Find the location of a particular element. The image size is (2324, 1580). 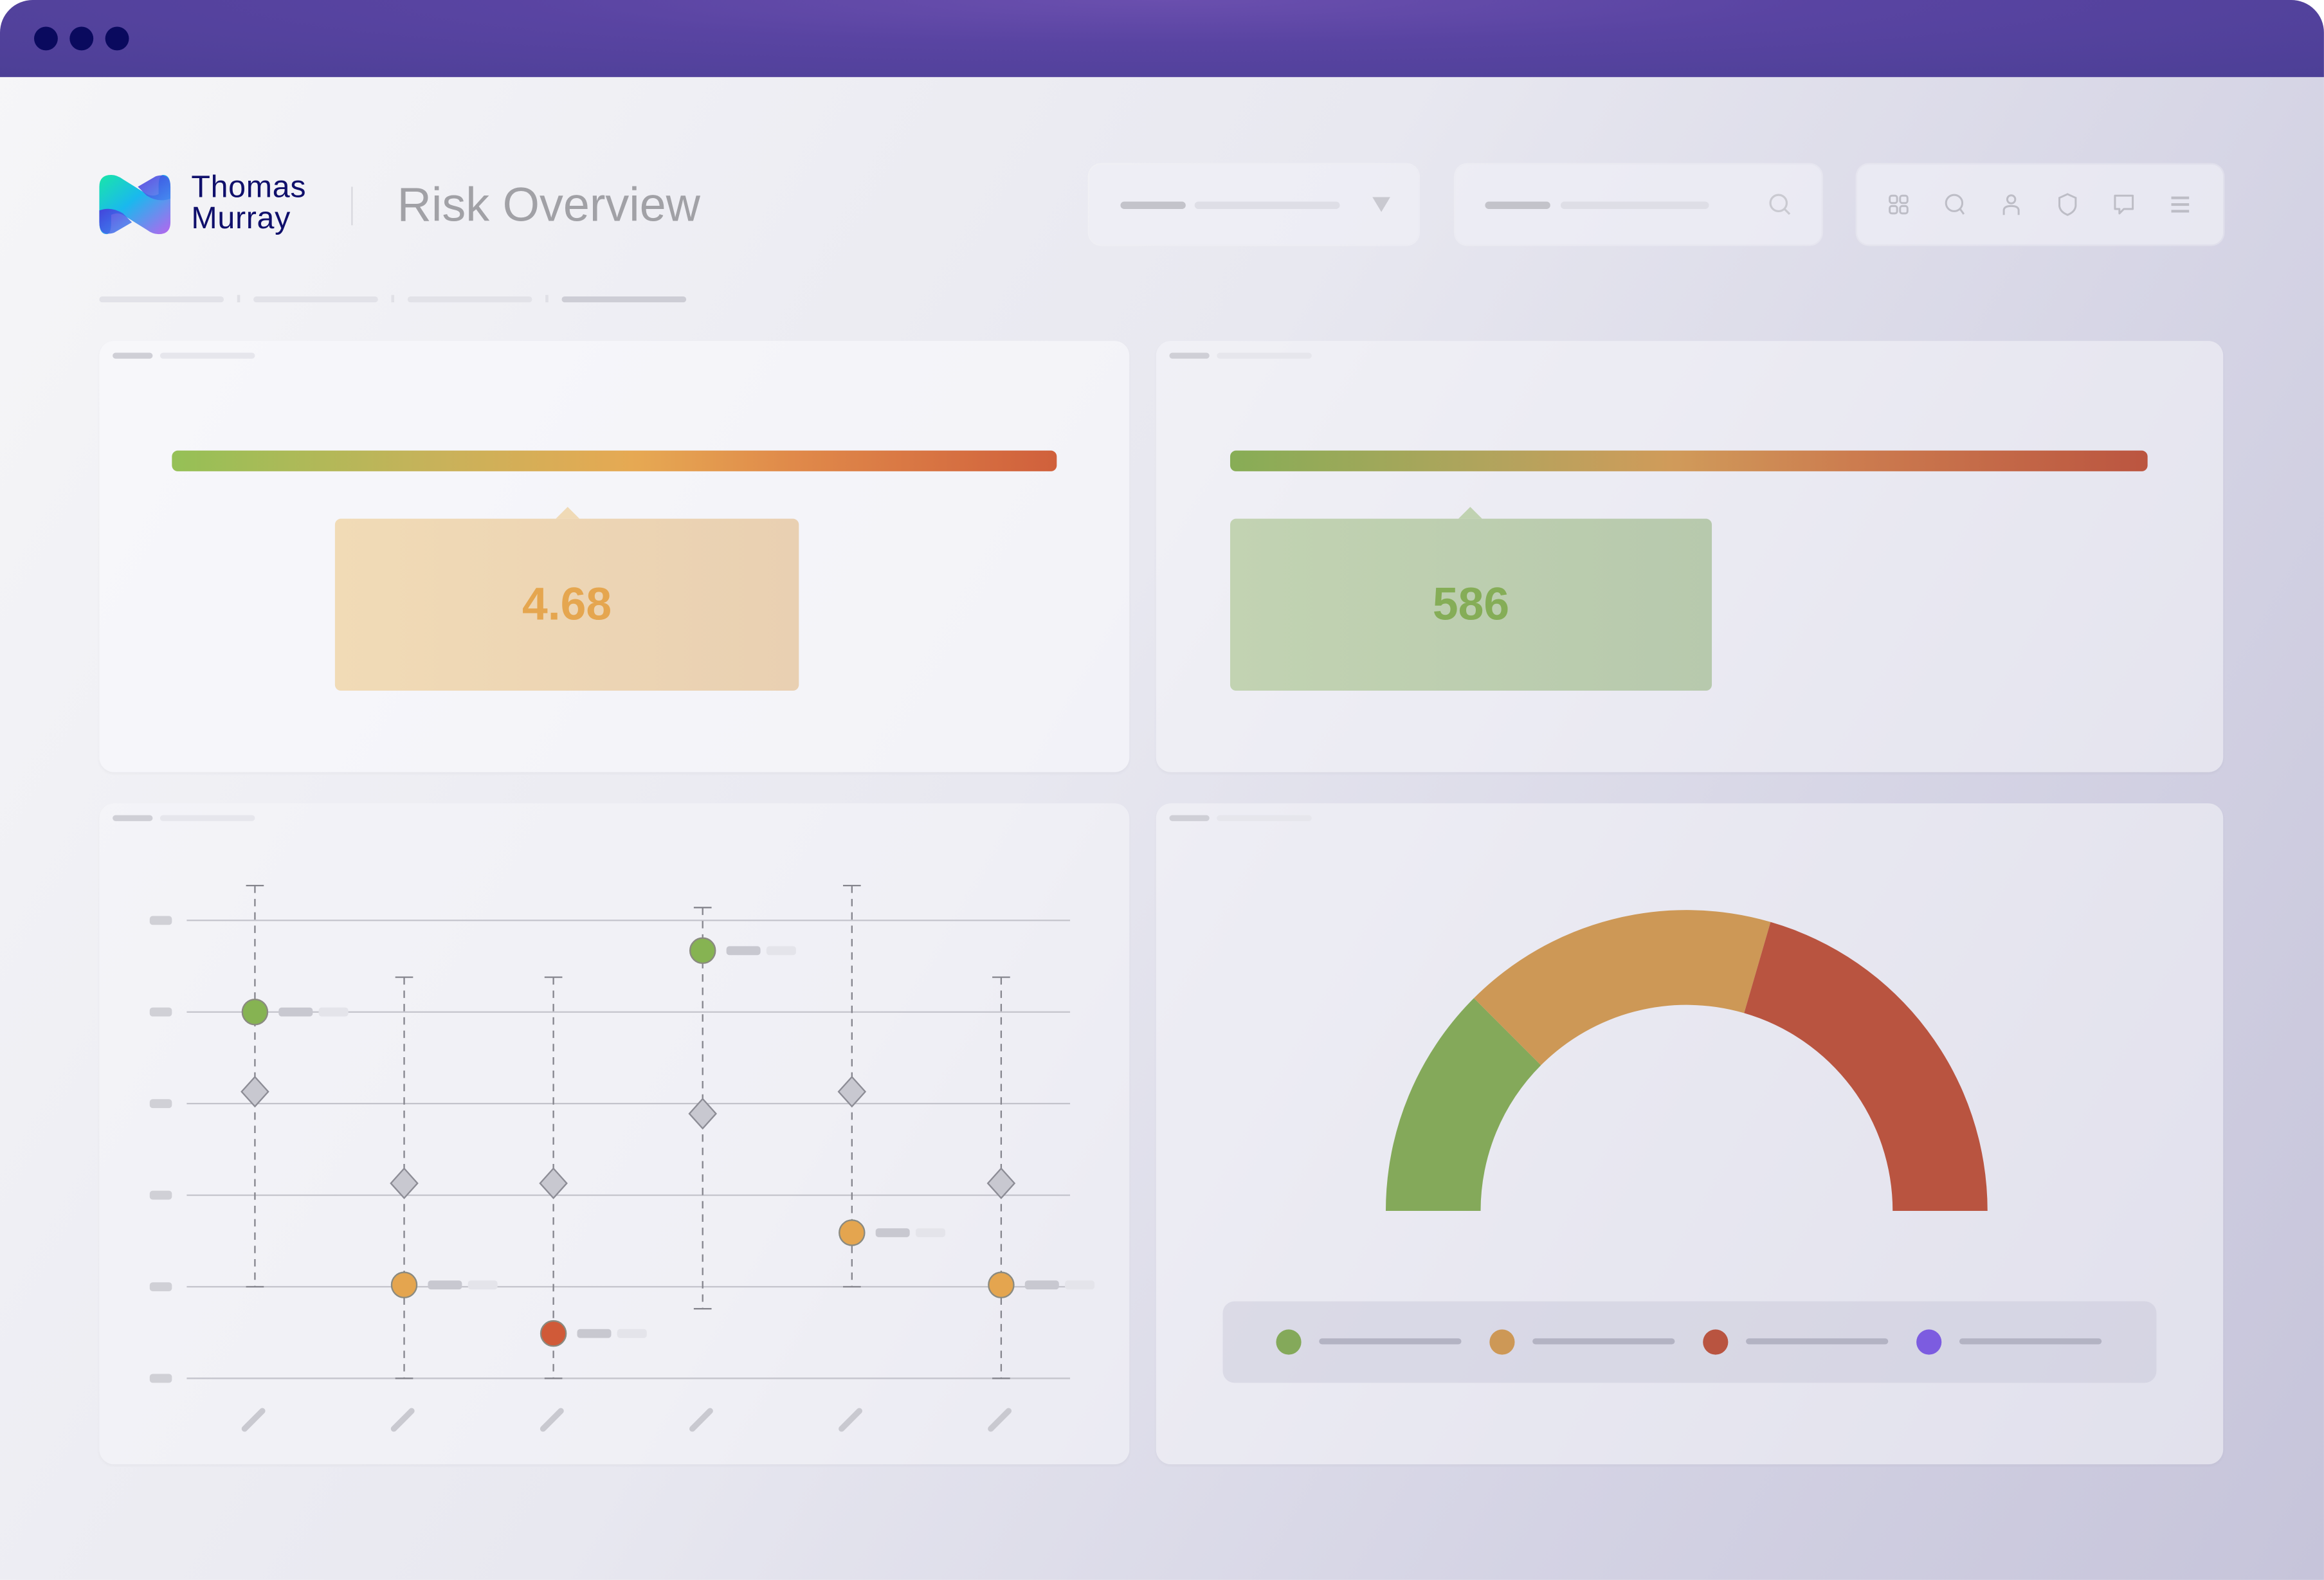

menu-icon is located at coordinates (2180, 205).